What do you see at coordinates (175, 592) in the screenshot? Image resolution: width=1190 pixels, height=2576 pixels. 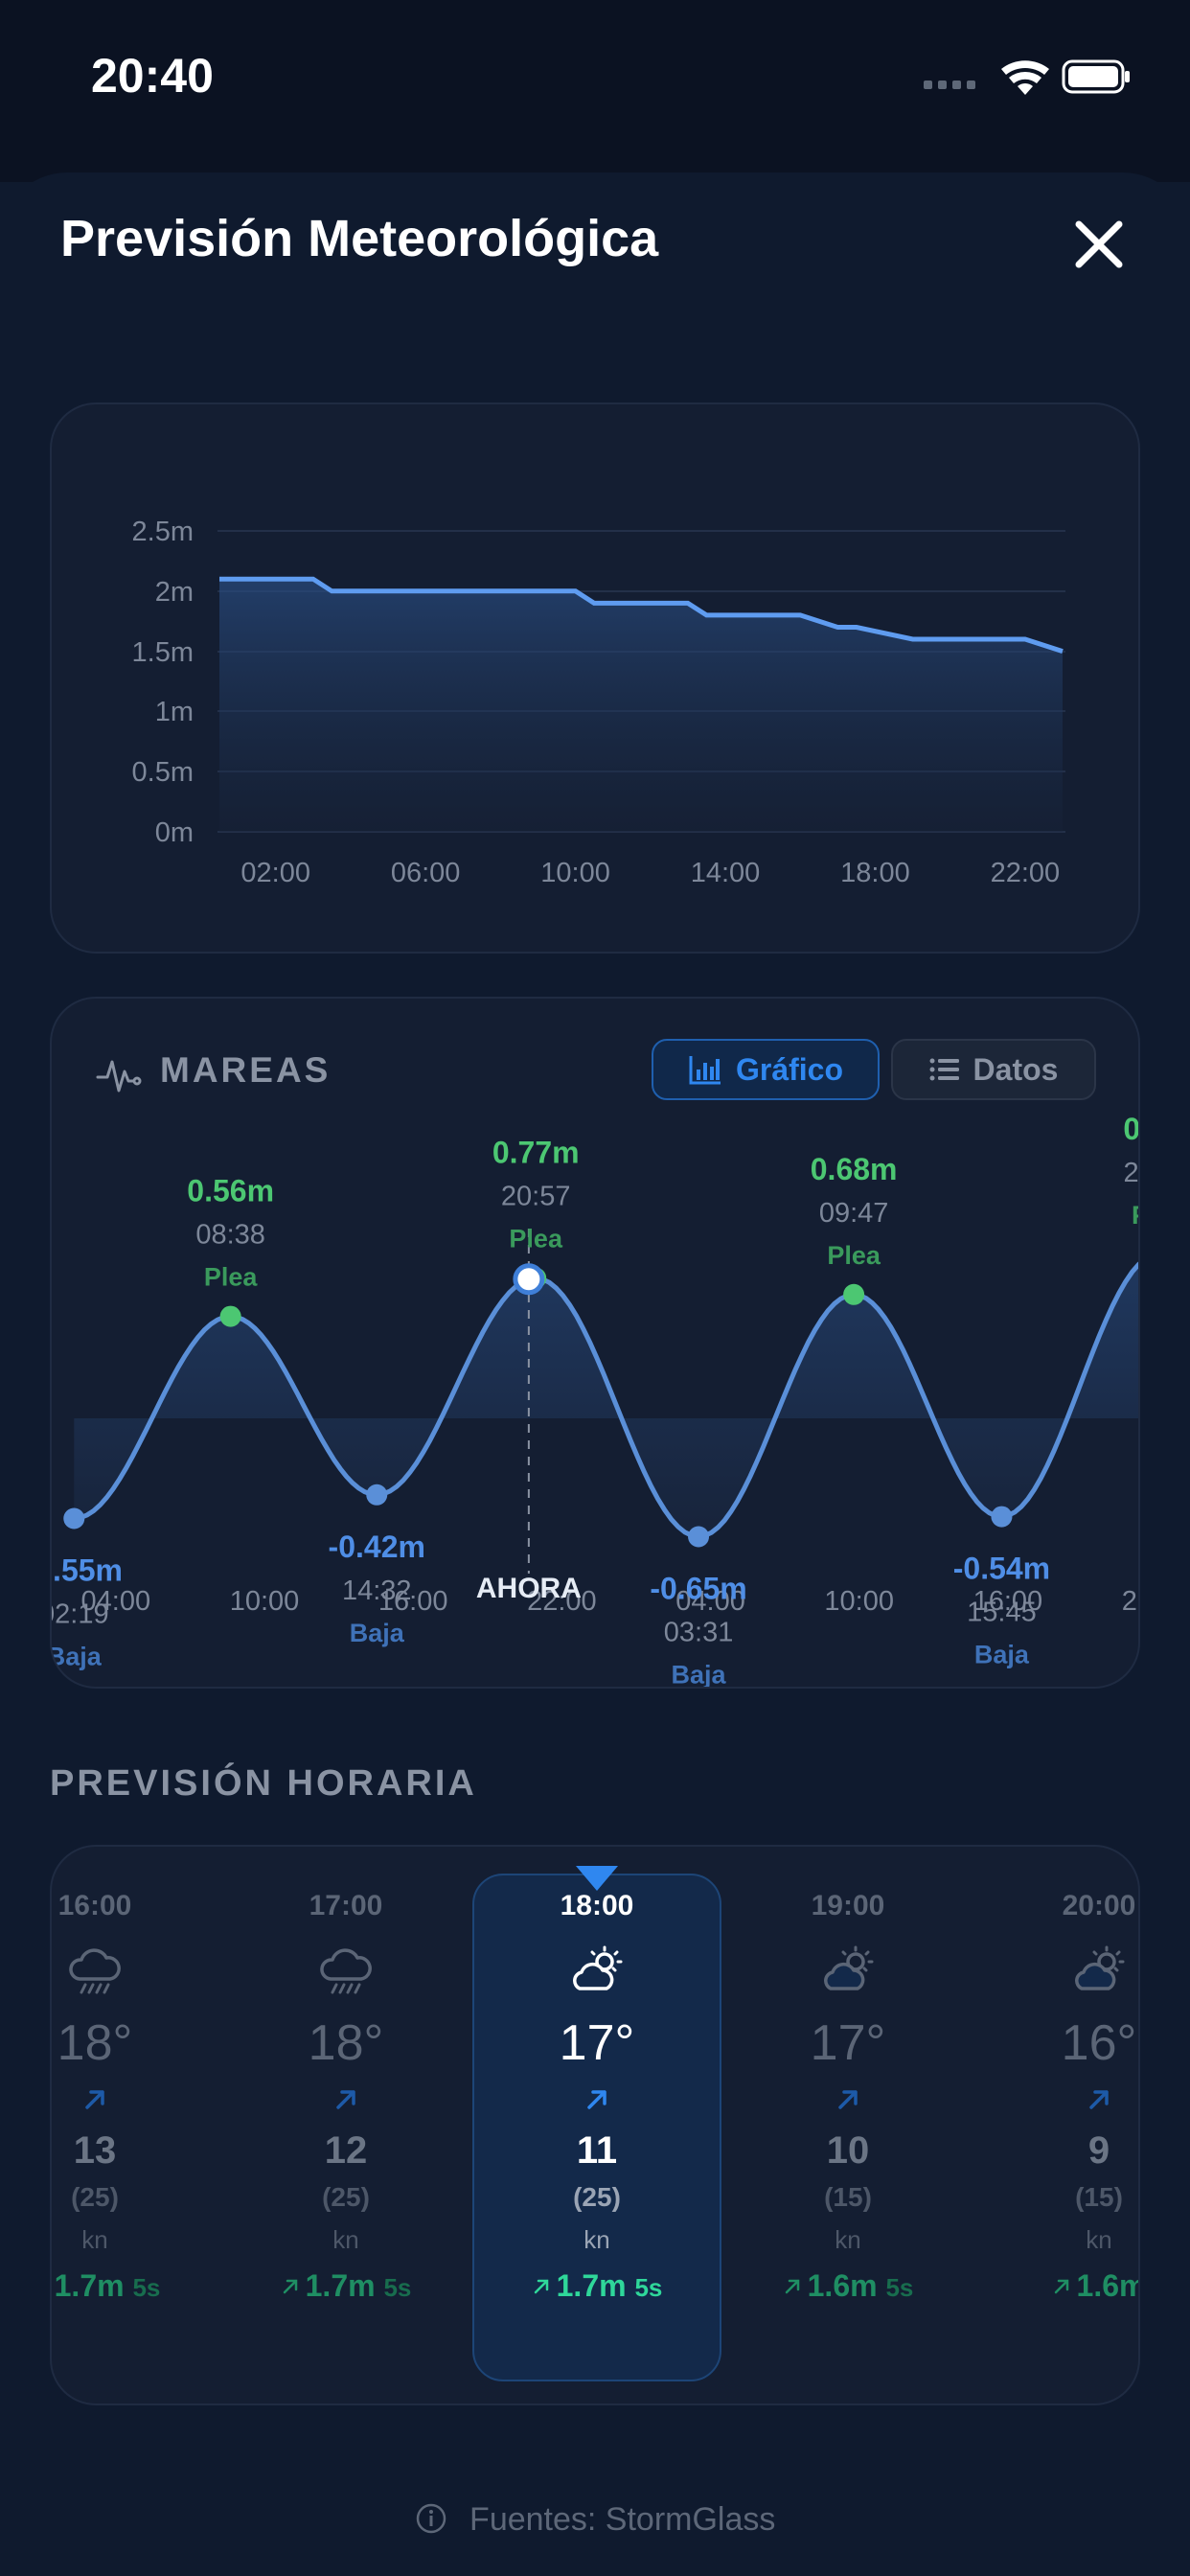 I see `wave-y-tick: 2m` at bounding box center [175, 592].